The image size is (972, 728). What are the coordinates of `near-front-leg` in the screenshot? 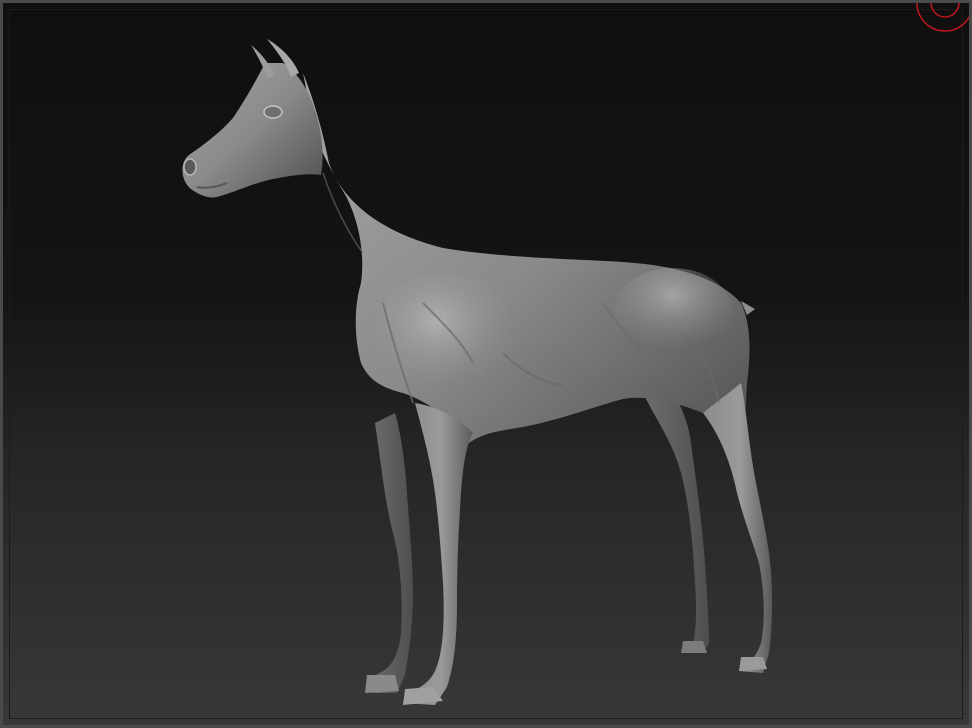 It's located at (438, 554).